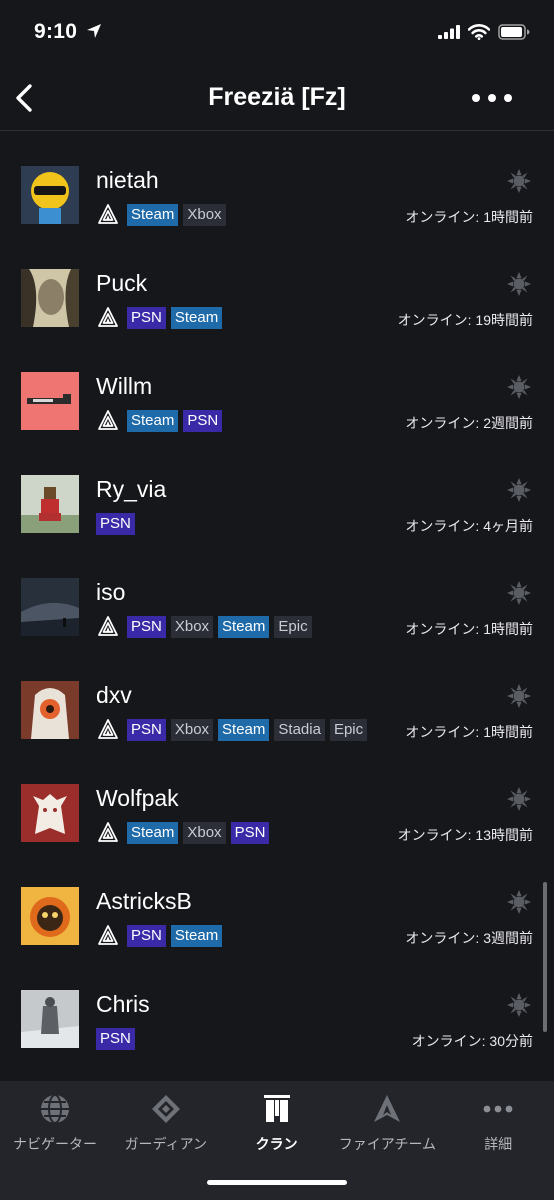  What do you see at coordinates (277, 594) in the screenshot?
I see `member-row: iso PSN Xbox Steam Epic オンライン: 1時間前` at bounding box center [277, 594].